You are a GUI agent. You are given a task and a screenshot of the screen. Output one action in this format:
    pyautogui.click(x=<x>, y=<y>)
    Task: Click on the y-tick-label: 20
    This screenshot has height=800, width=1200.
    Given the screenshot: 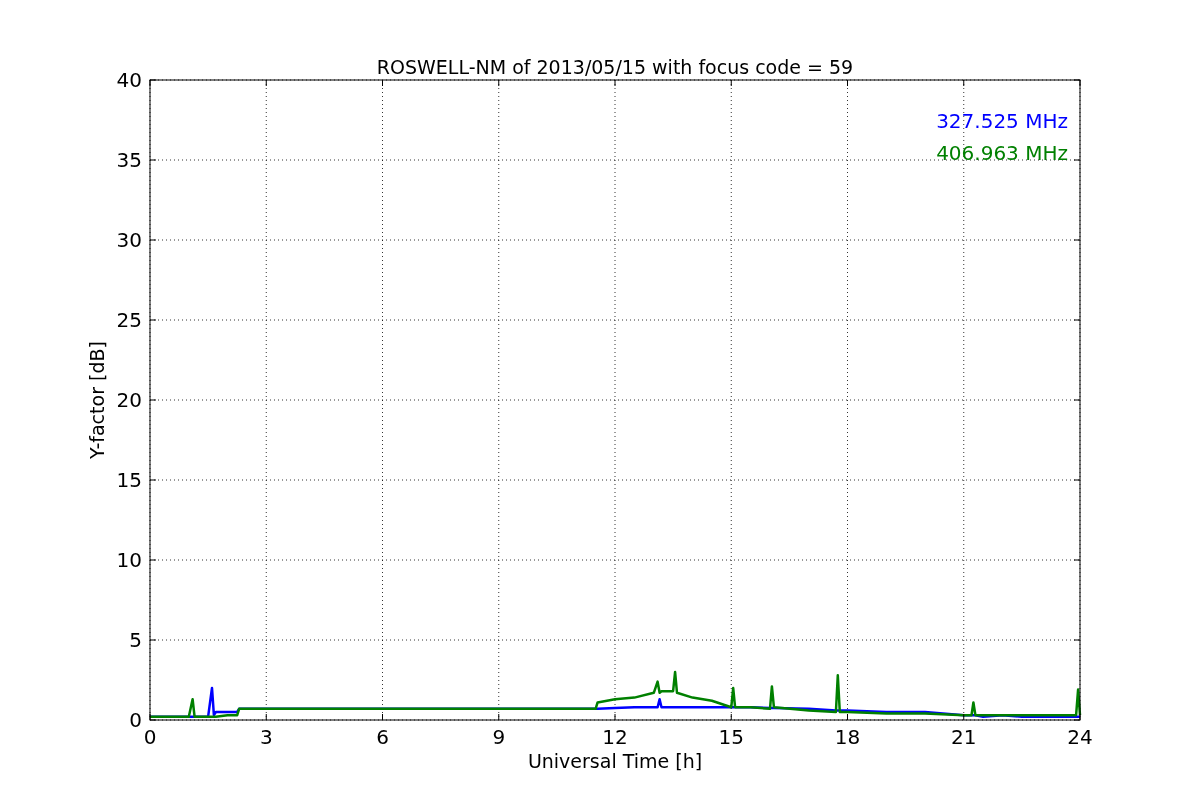 What is the action you would take?
    pyautogui.click(x=129, y=400)
    